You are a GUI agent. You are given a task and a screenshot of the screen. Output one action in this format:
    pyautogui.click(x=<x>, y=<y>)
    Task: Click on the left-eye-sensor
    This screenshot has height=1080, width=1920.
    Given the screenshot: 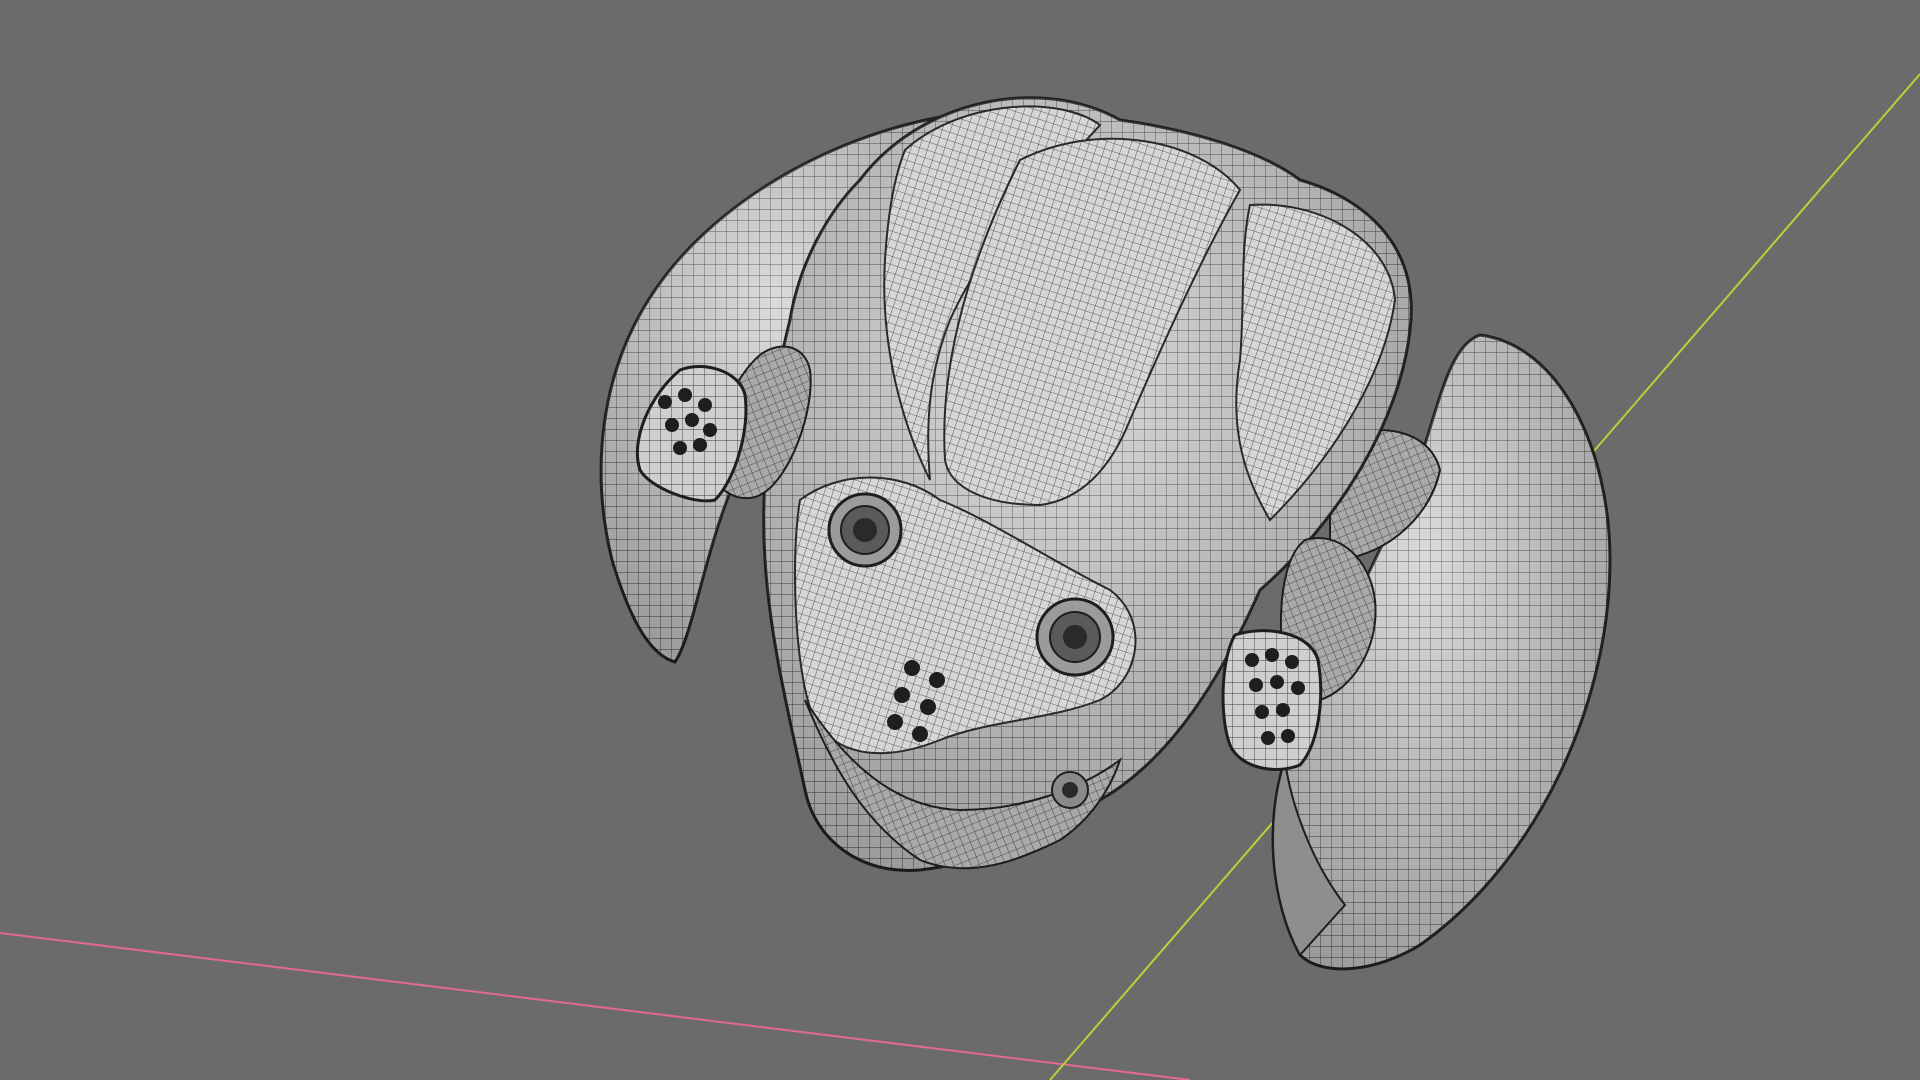 What is the action you would take?
    pyautogui.click(x=865, y=530)
    